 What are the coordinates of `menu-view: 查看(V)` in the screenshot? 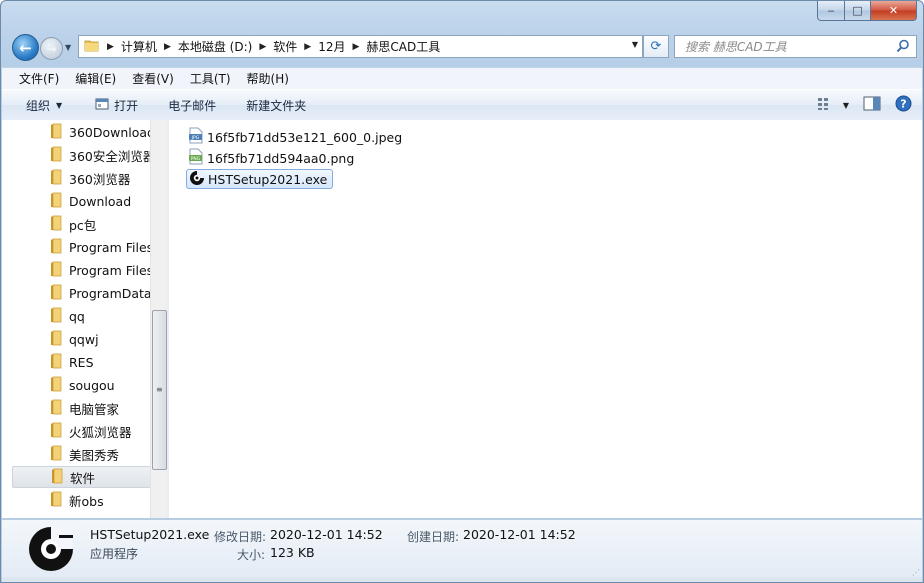 It's located at (153, 78).